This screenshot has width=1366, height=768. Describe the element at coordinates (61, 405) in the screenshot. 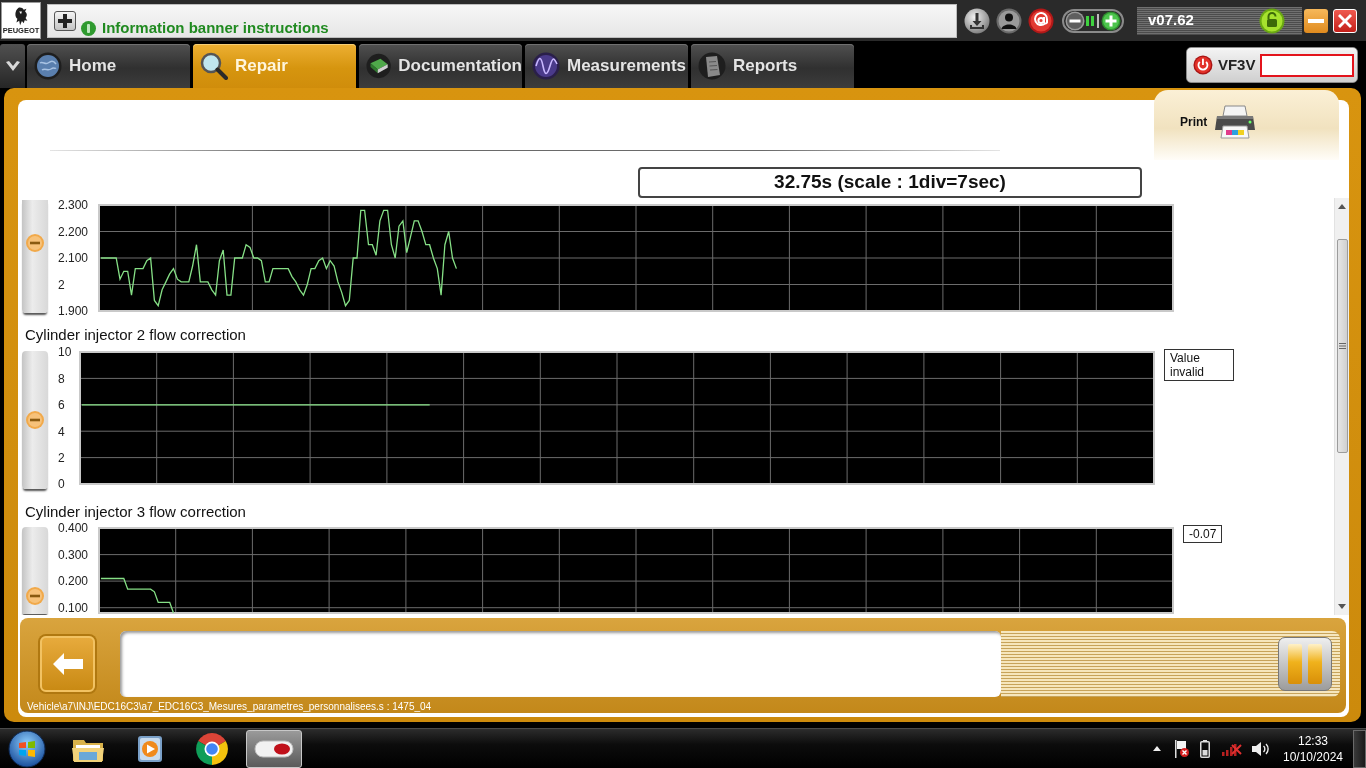

I see `axis-label: 6` at that location.